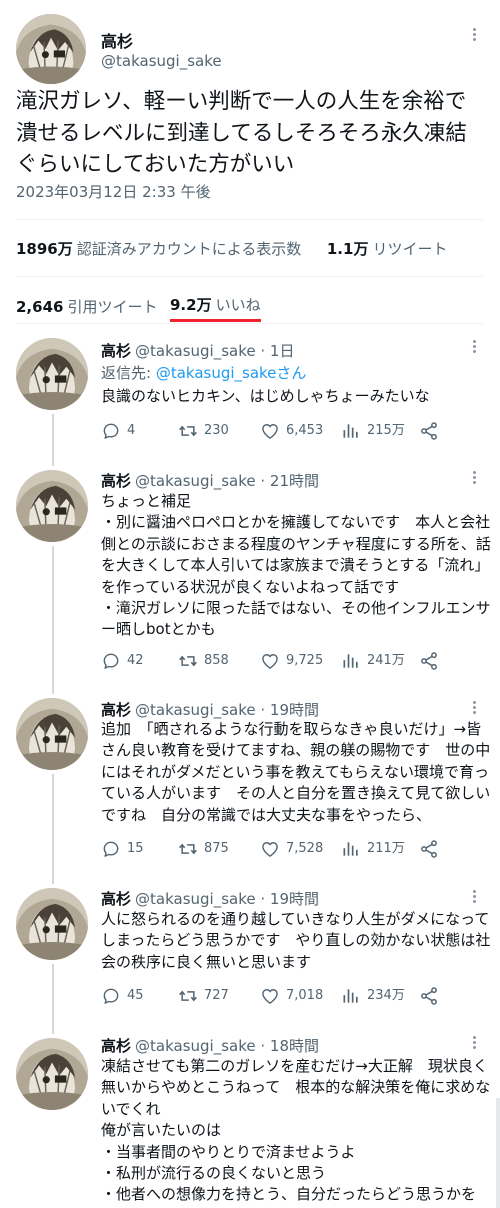 This screenshot has width=500, height=1208. What do you see at coordinates (270, 431) in the screenshot?
I see `like-icon` at bounding box center [270, 431].